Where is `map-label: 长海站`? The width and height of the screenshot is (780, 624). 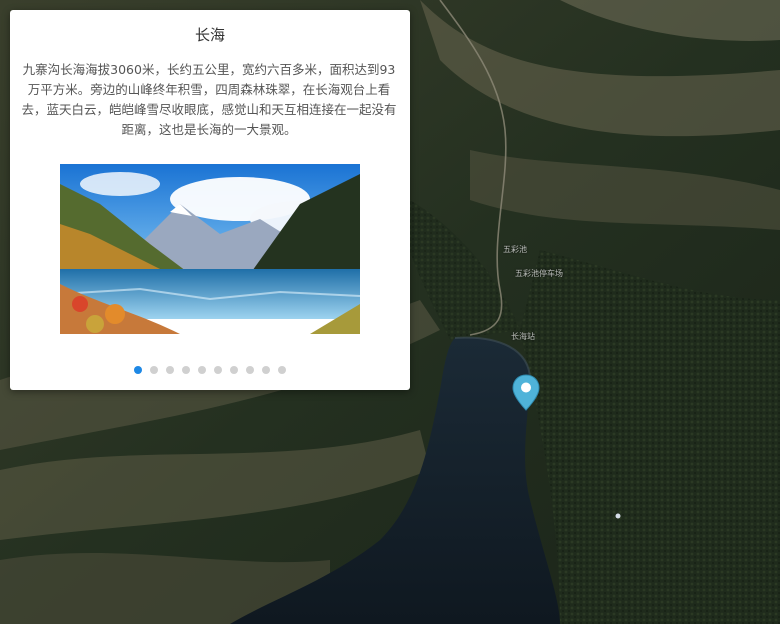 map-label: 长海站 is located at coordinates (523, 336).